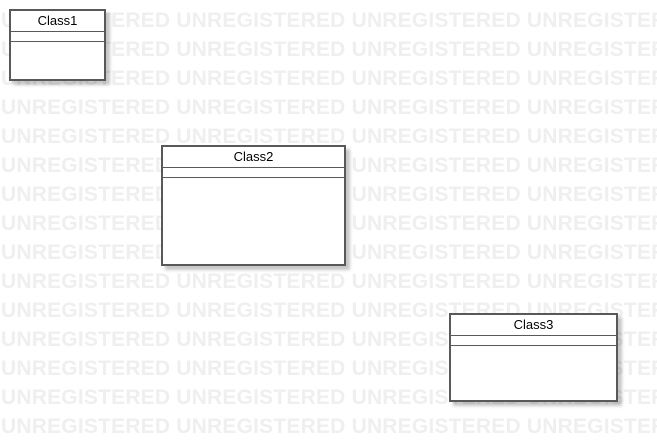  Describe the element at coordinates (533, 325) in the screenshot. I see `class-name: Class3` at that location.